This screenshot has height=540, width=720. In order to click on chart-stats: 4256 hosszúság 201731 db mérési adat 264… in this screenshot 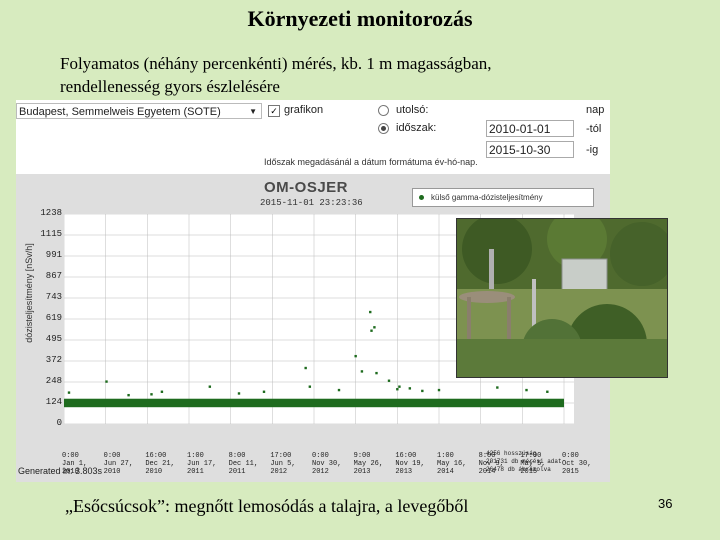, I will do `click(524, 462)`.